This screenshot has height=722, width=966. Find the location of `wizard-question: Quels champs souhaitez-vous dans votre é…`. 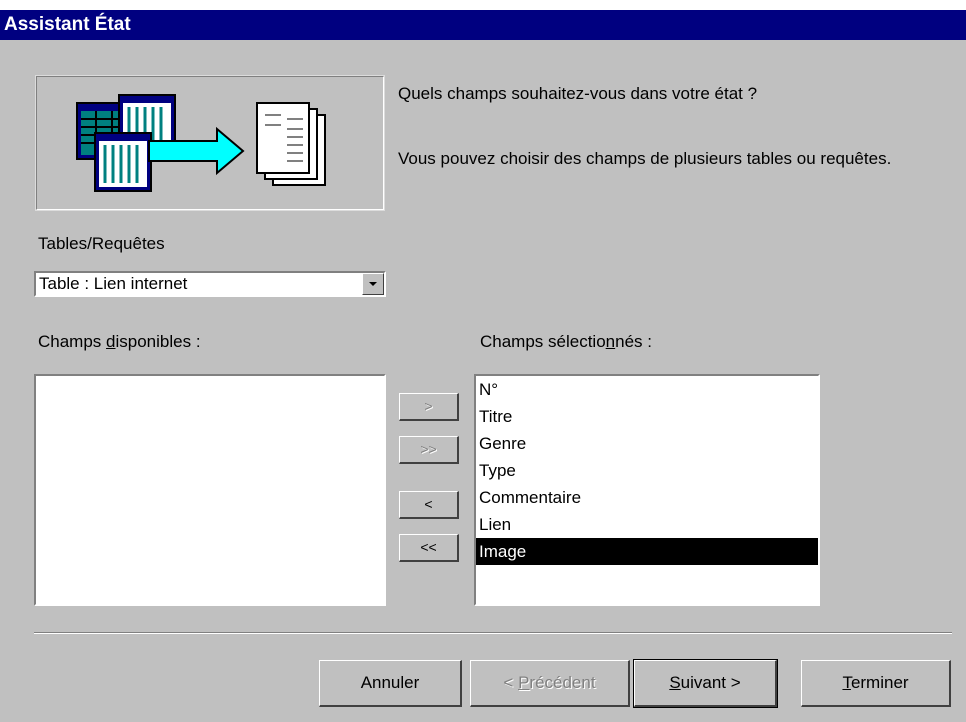

wizard-question: Quels champs souhaitez-vous dans votre é… is located at coordinates (578, 93).